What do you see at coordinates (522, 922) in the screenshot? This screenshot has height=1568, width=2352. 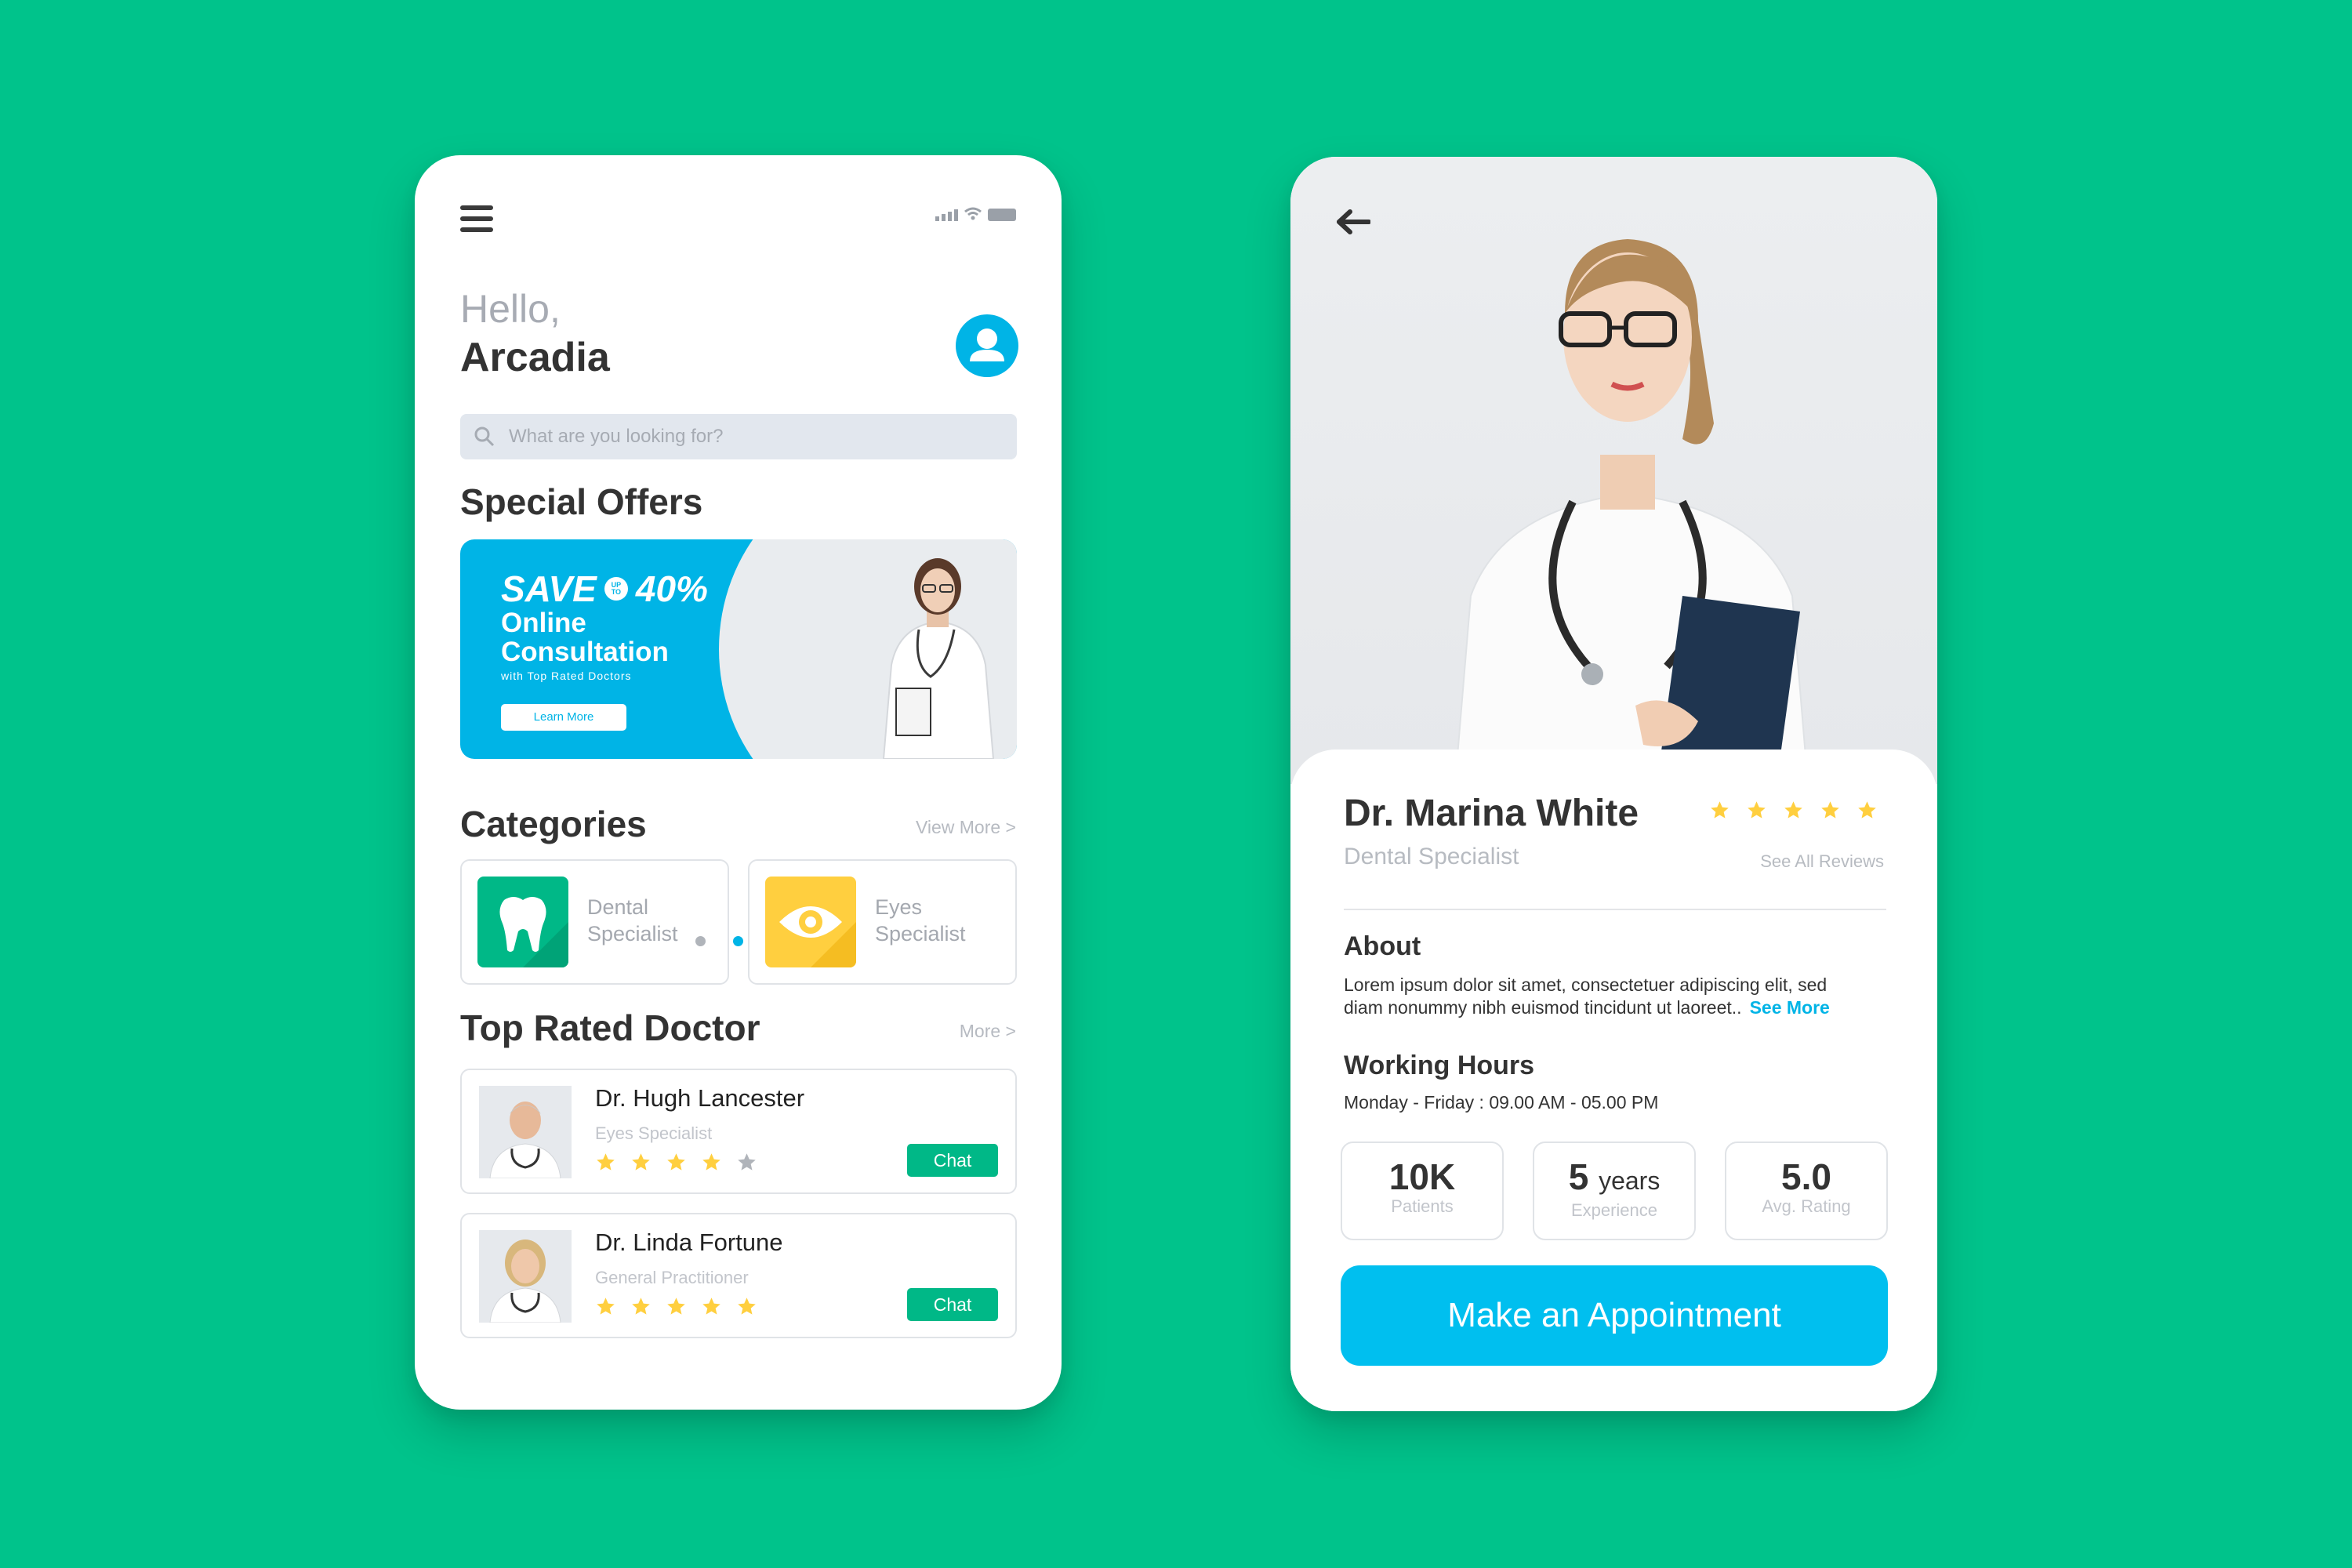 I see `tooth-icon` at bounding box center [522, 922].